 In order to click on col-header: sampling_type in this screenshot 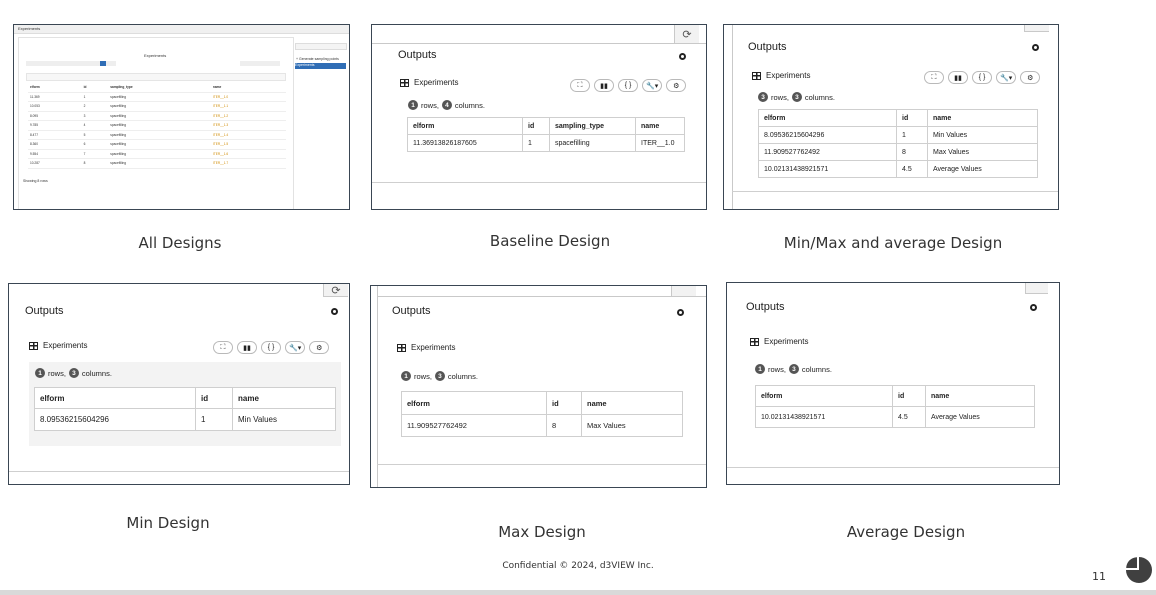, I will do `click(592, 126)`.